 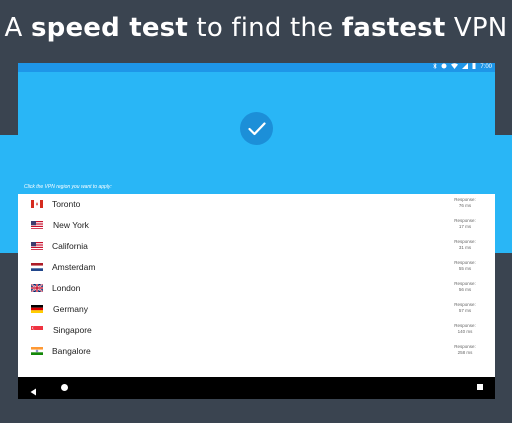 I want to click on region-name: Toronto, so click(x=66, y=204).